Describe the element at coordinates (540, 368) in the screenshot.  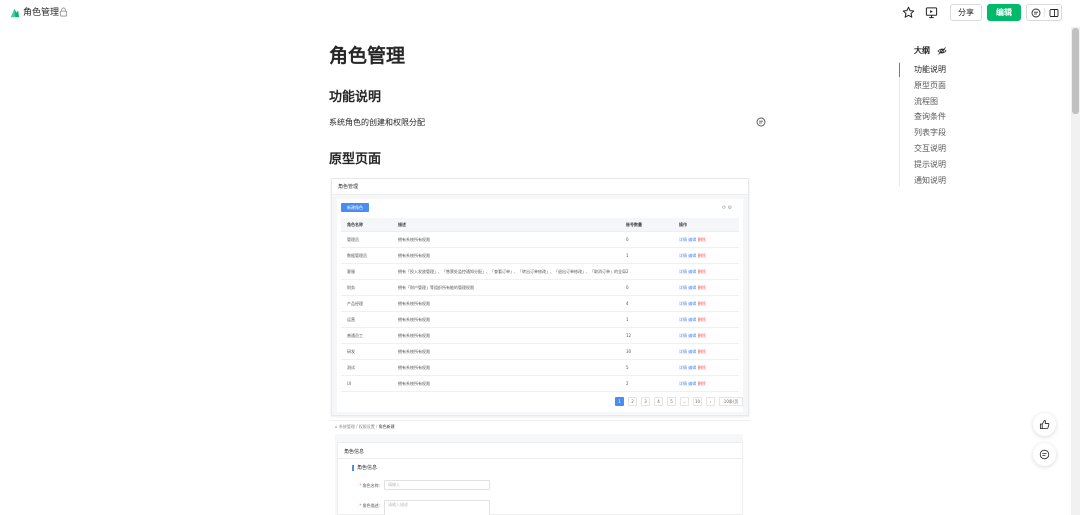
I see `table-row: 测试 拥有系统所有权限 5 详情 编辑 删除` at that location.